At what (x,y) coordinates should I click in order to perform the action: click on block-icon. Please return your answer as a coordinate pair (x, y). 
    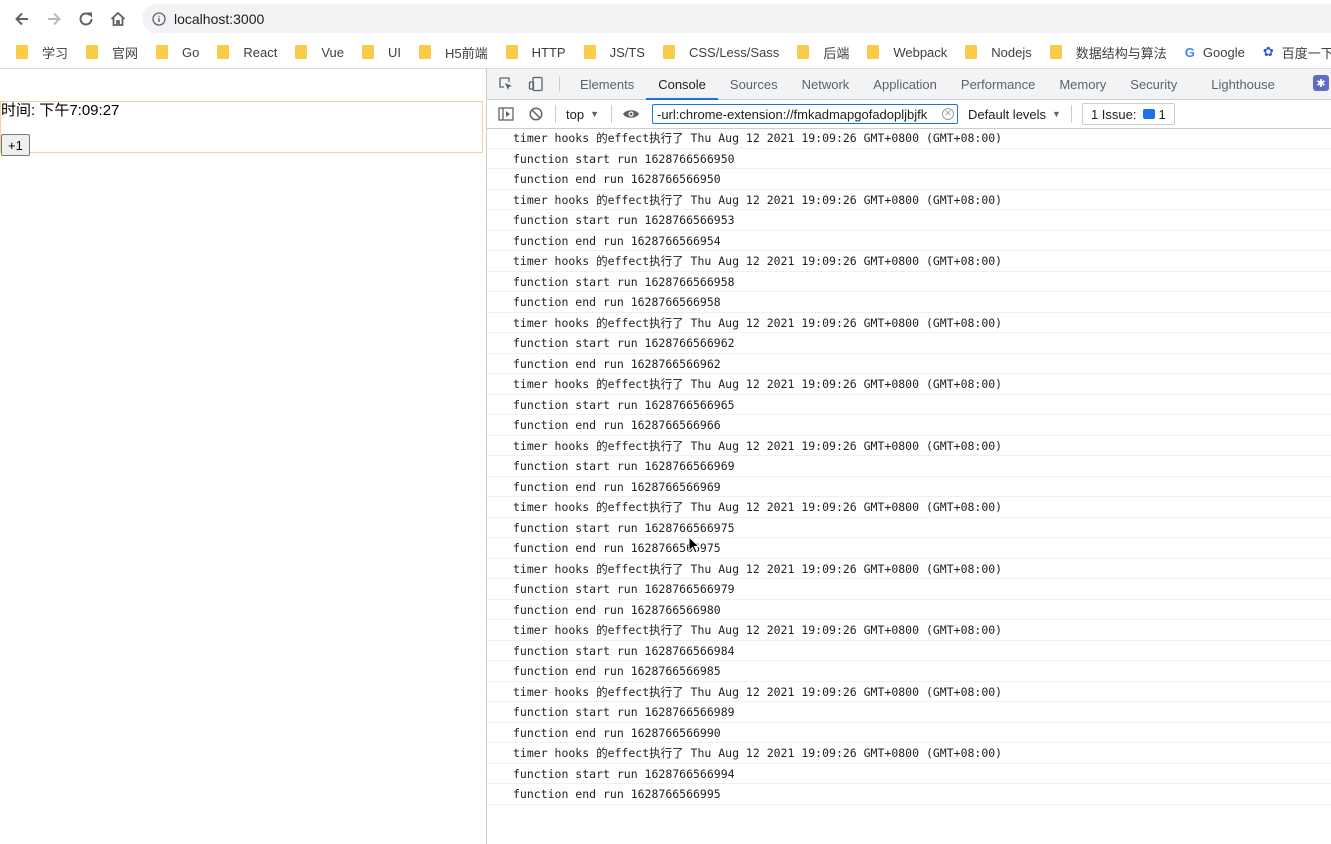
    Looking at the image, I should click on (536, 114).